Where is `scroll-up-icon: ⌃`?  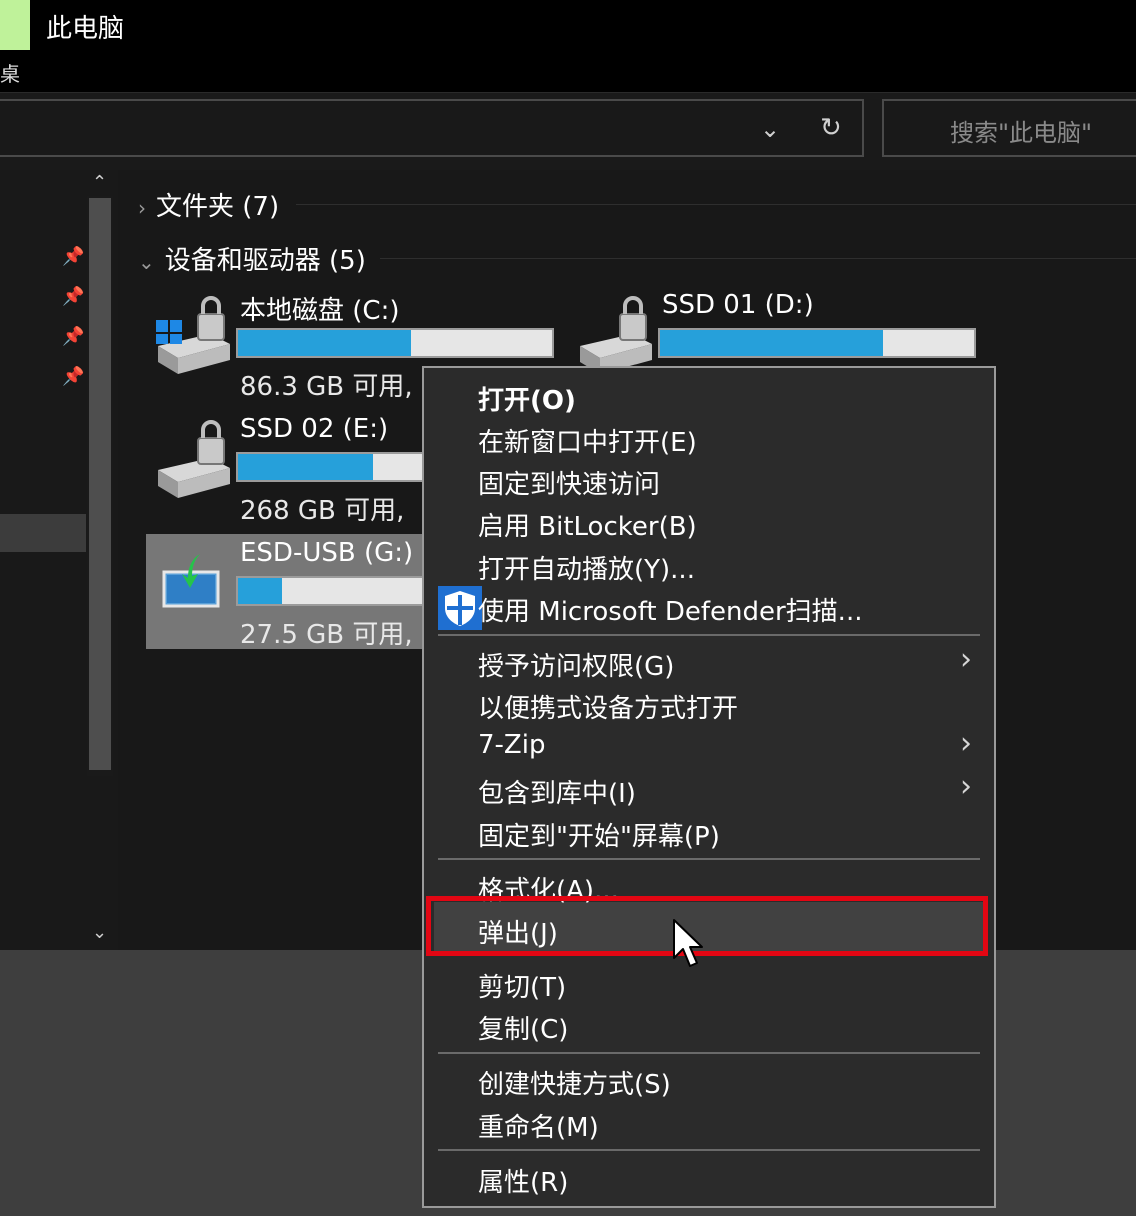 scroll-up-icon: ⌃ is located at coordinates (99, 182).